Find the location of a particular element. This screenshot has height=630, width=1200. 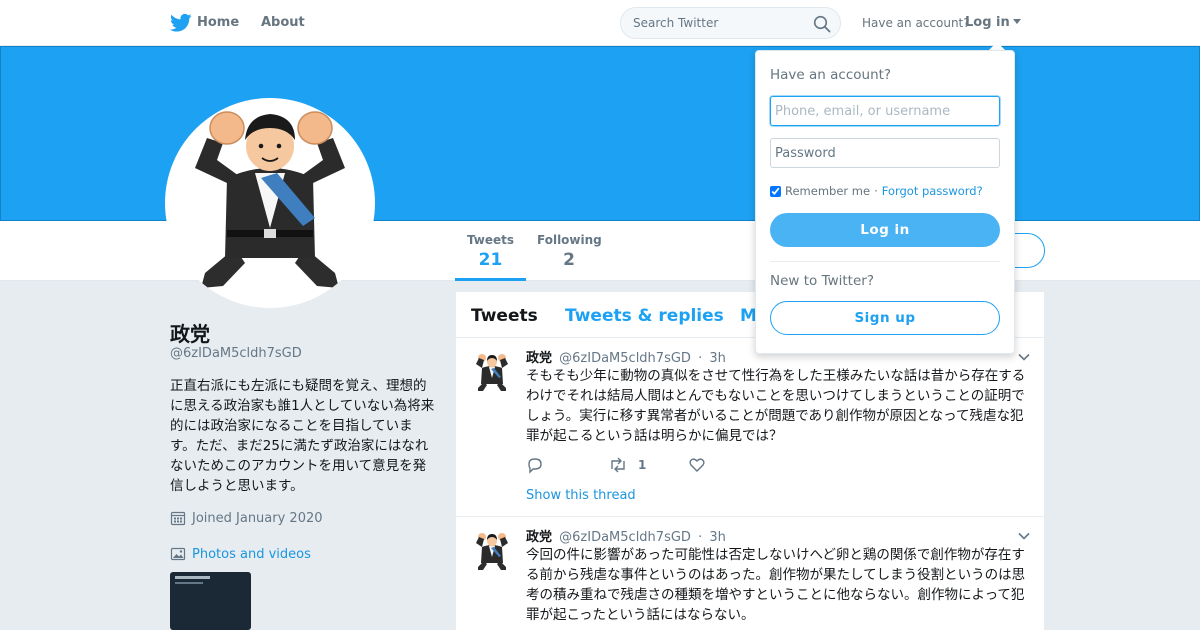

nav-about-link: About is located at coordinates (283, 22).